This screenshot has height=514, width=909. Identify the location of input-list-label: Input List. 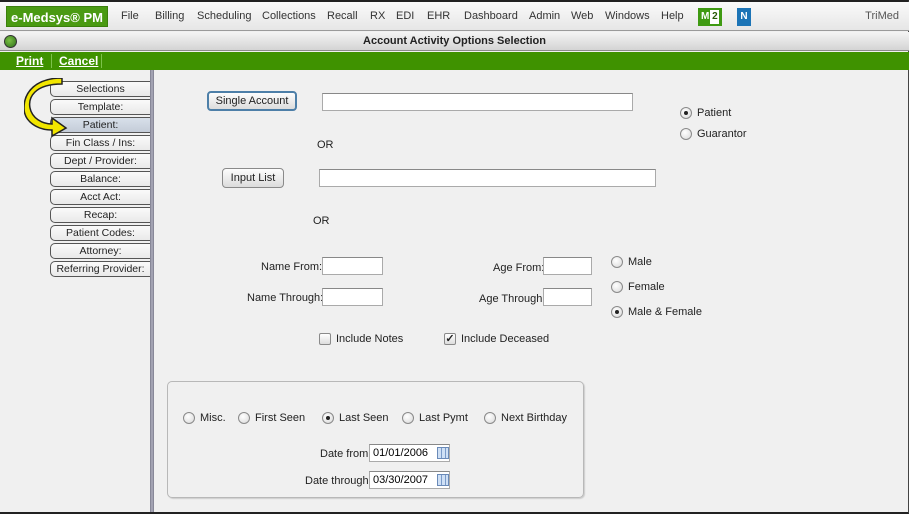
(253, 178).